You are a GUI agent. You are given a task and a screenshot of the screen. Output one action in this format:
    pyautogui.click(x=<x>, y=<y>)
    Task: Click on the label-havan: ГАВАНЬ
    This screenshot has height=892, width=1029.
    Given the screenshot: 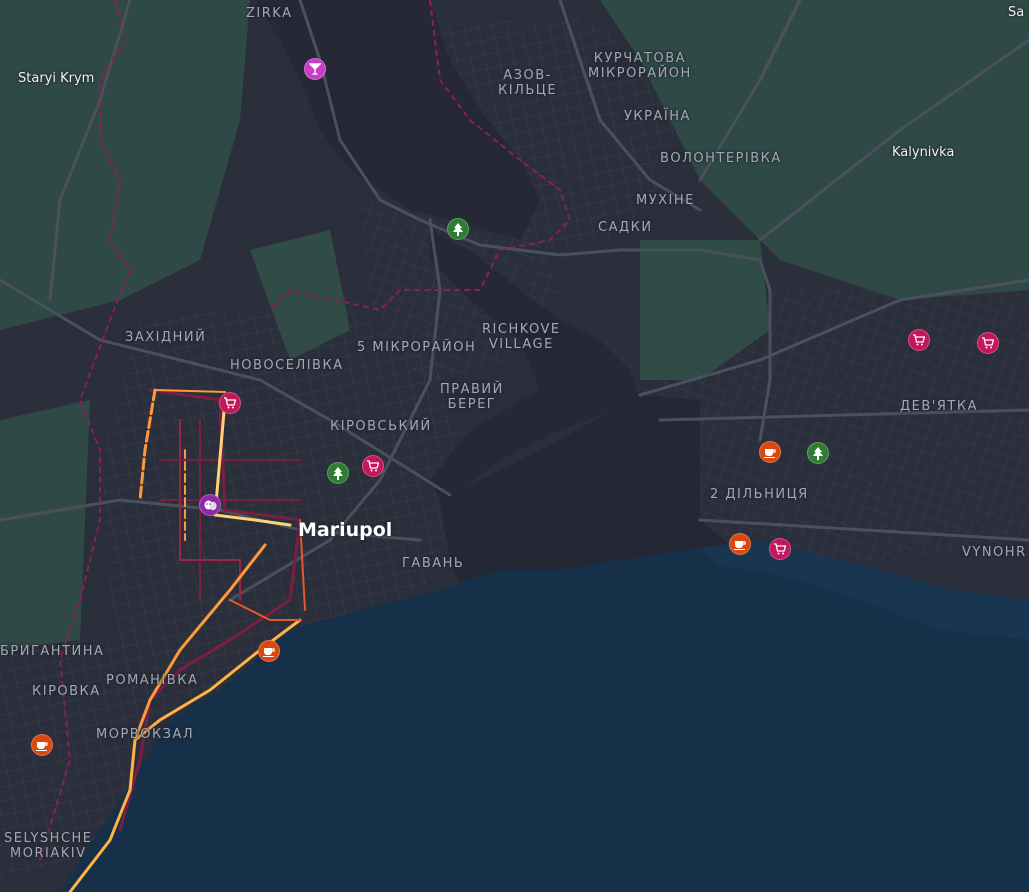 What is the action you would take?
    pyautogui.click(x=433, y=563)
    